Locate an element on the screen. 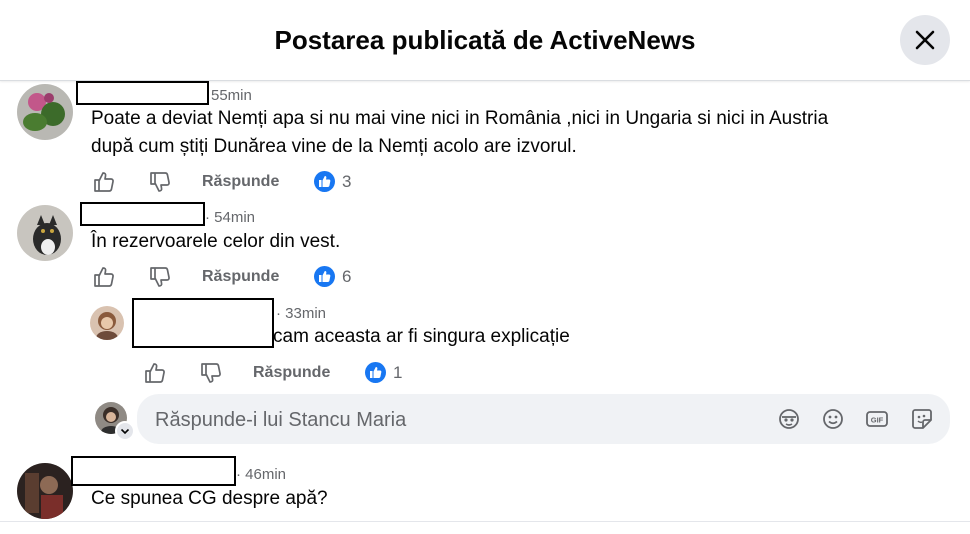 This screenshot has width=970, height=534. comment-timestamp: · 33min is located at coordinates (301, 313).